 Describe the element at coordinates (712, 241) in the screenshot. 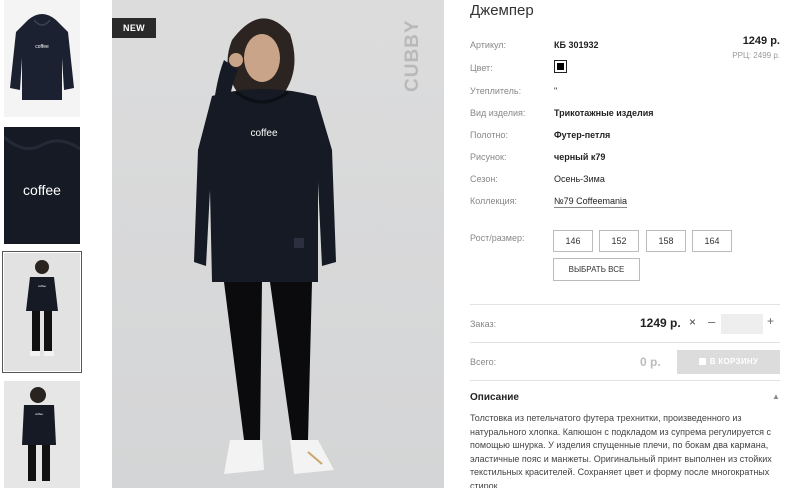

I see `size-button-164: 164` at that location.